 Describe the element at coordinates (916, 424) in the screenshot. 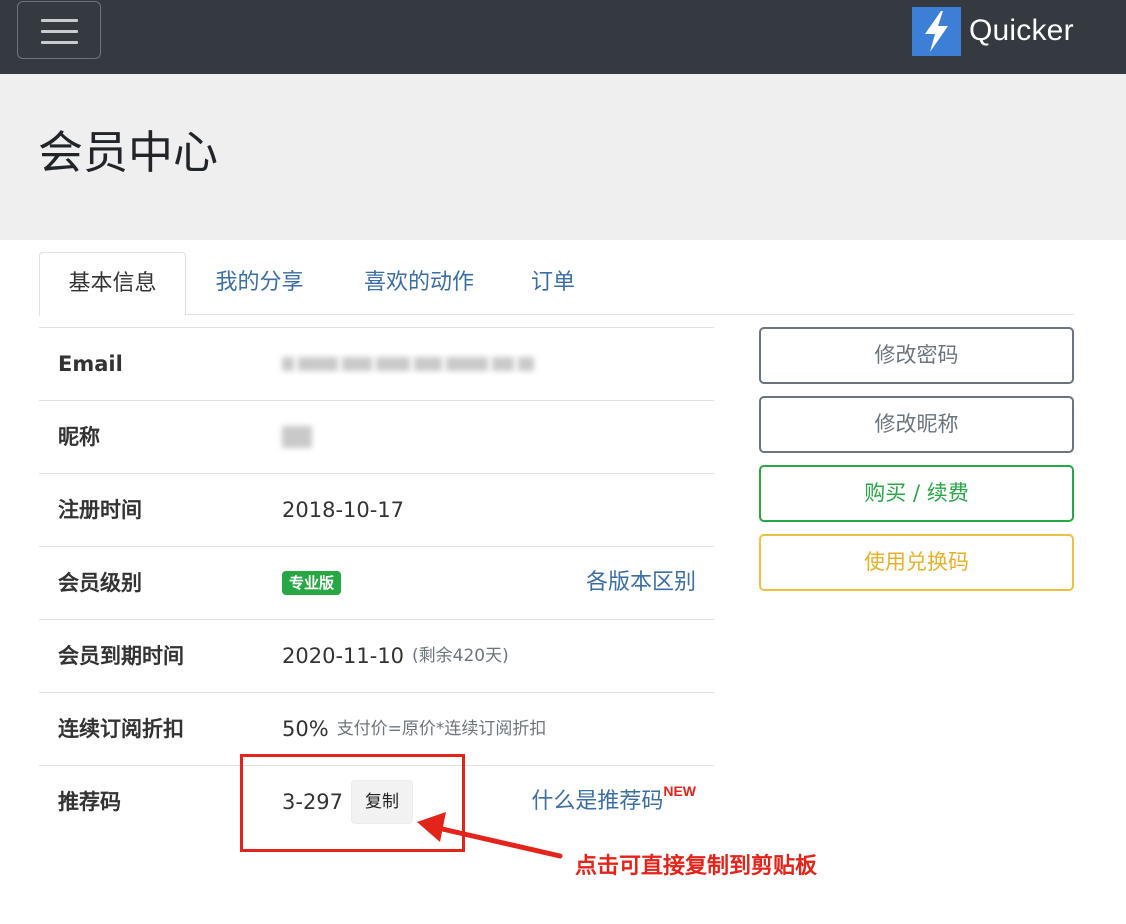

I see `change-nickname-button: 修改昵称` at that location.